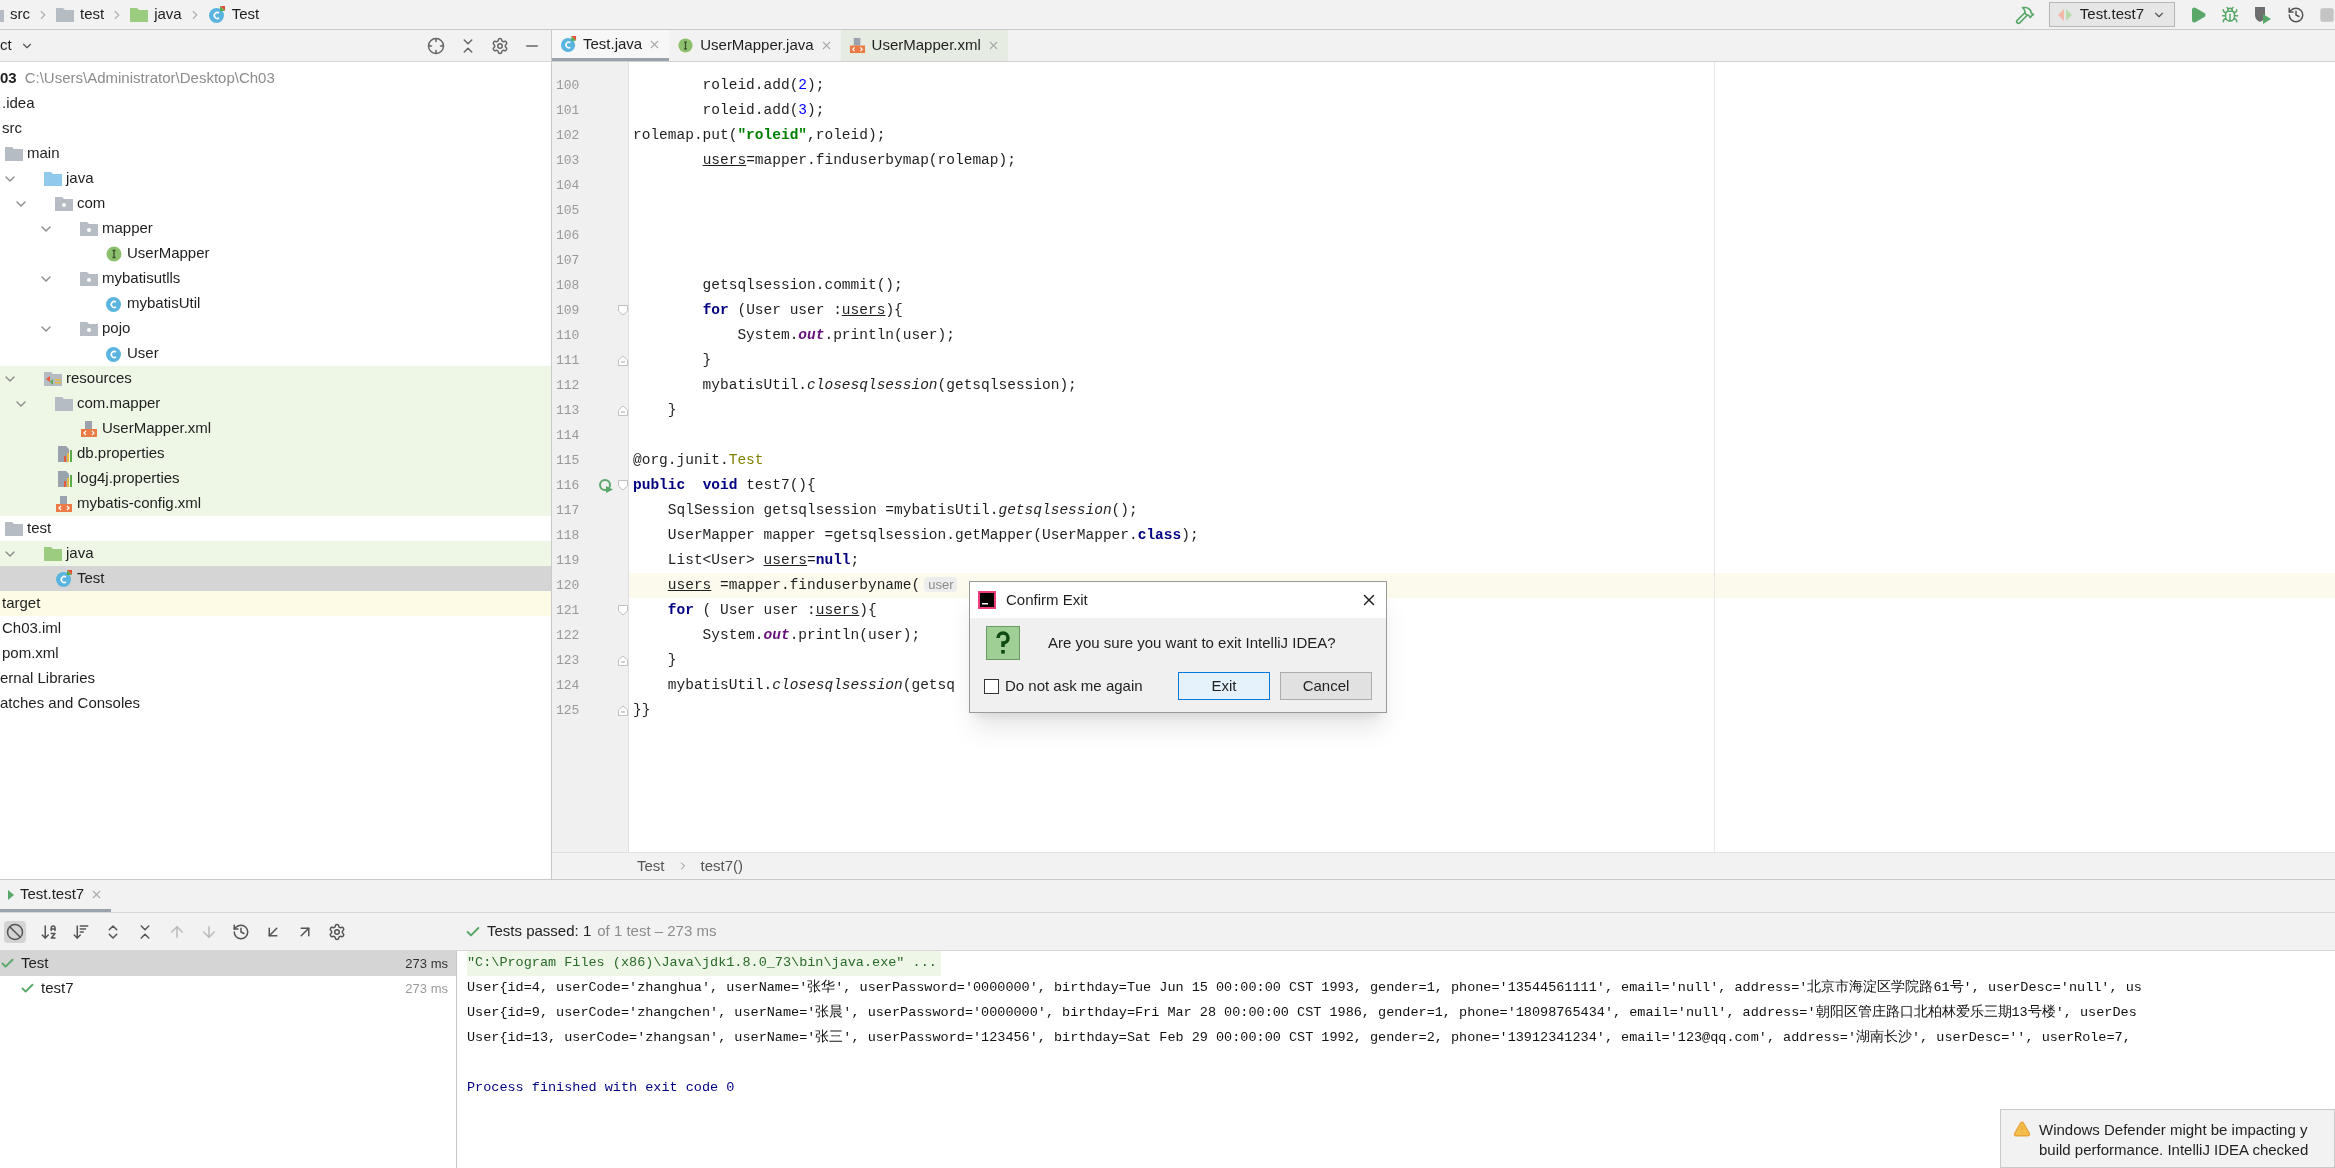 The height and width of the screenshot is (1168, 2335). I want to click on tree-item: ernal Libraries, so click(275, 678).